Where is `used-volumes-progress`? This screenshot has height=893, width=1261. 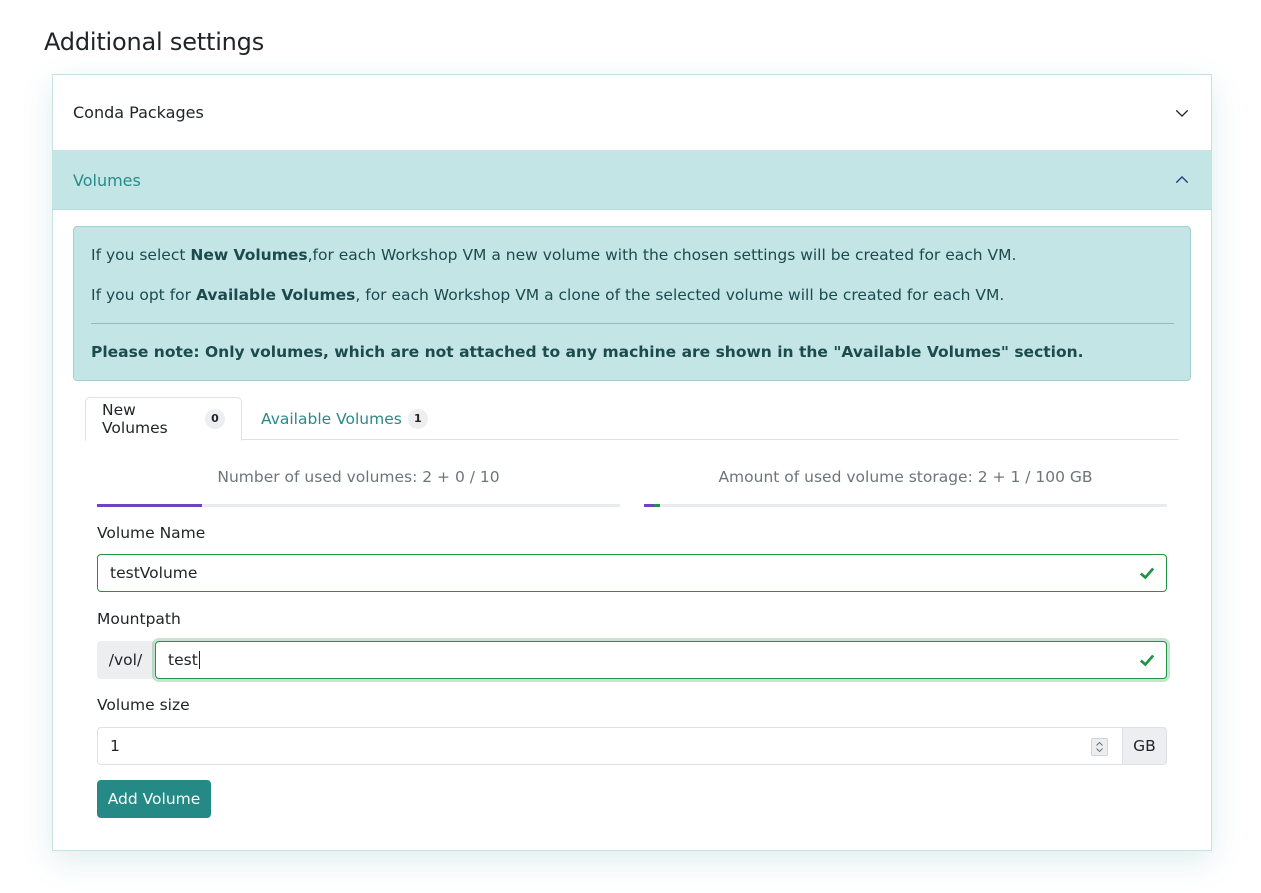 used-volumes-progress is located at coordinates (358, 505).